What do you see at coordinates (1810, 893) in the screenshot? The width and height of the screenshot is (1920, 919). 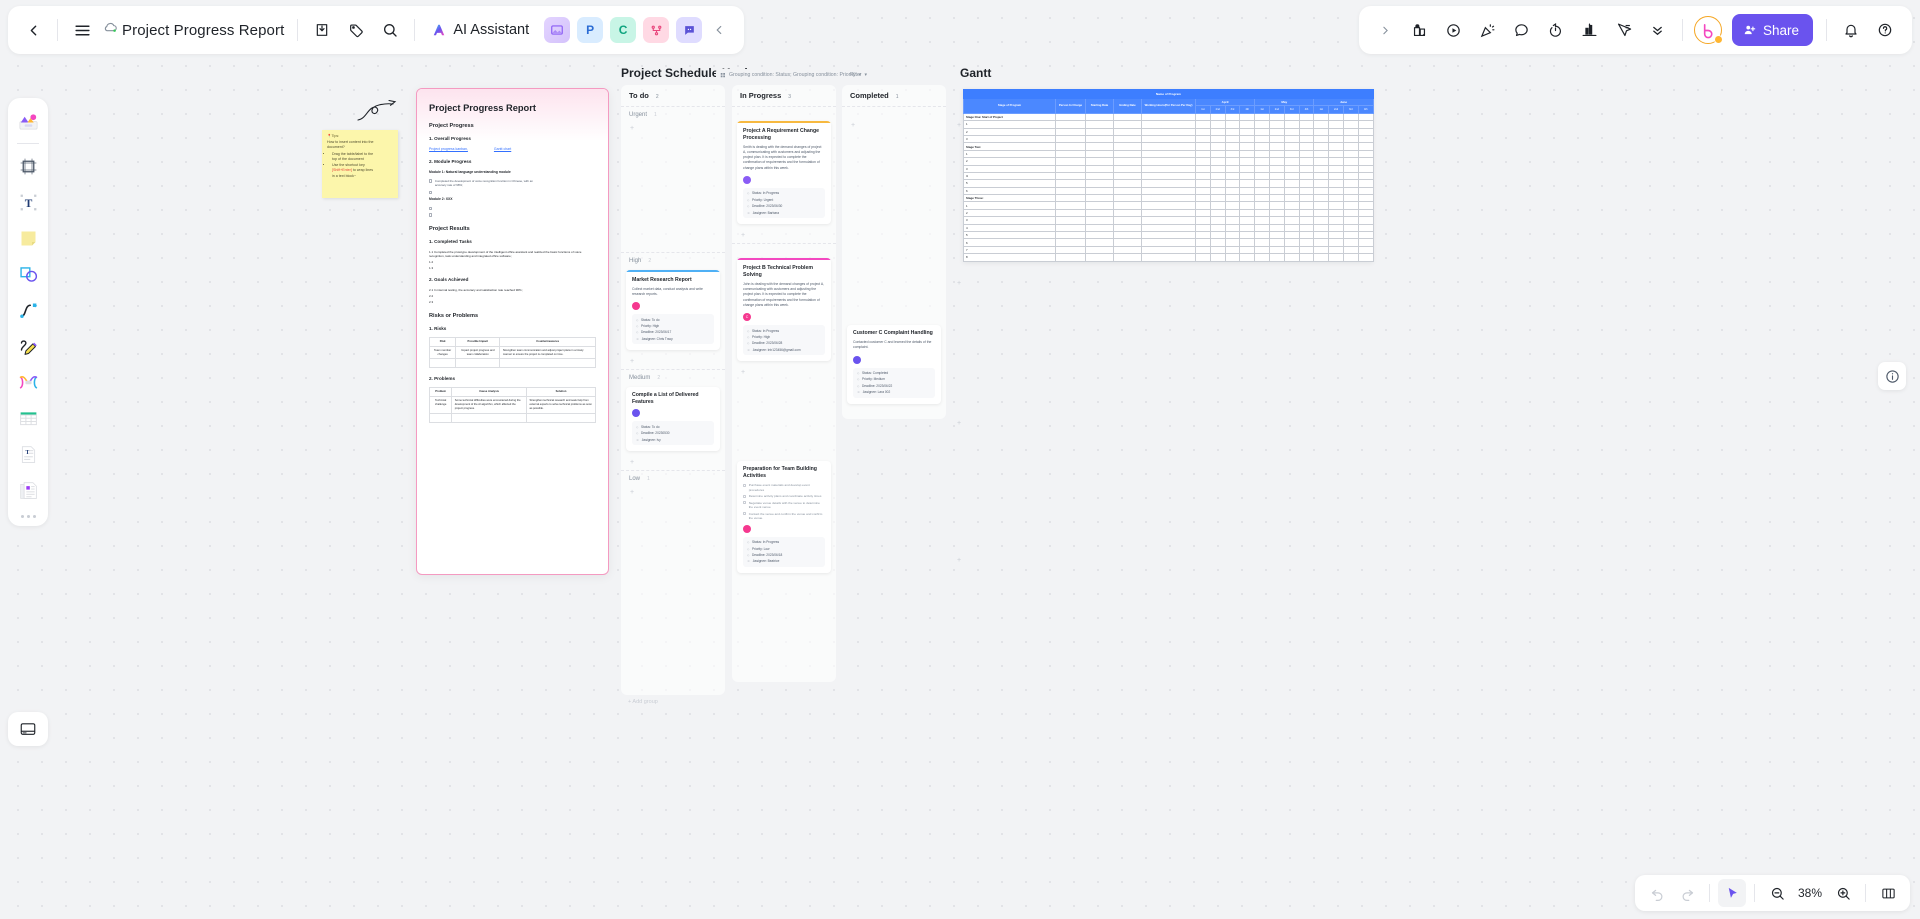 I see `zoom-level: 38%` at bounding box center [1810, 893].